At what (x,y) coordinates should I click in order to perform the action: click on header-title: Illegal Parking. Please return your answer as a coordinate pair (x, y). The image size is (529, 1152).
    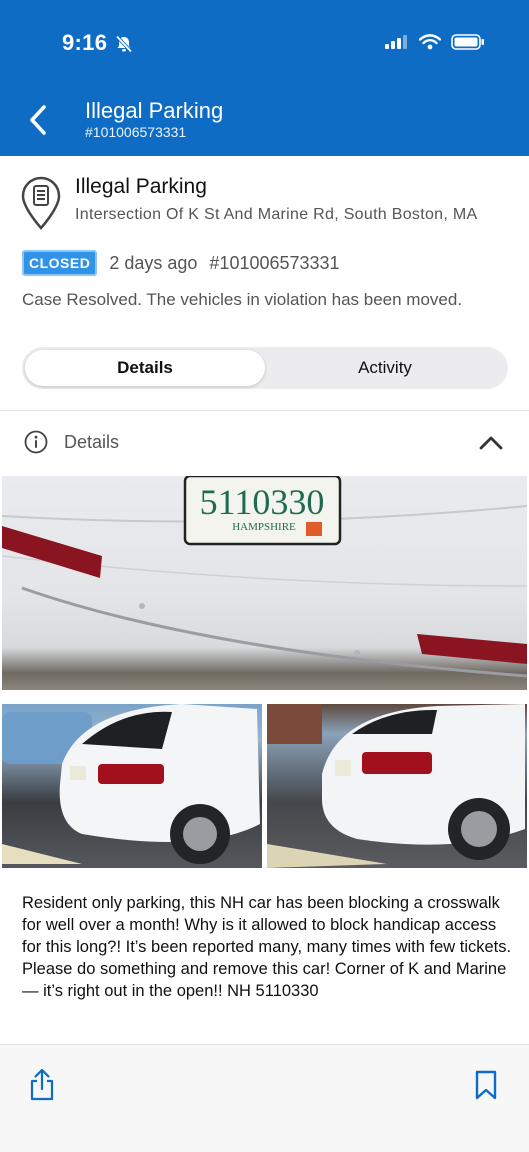
    Looking at the image, I should click on (154, 110).